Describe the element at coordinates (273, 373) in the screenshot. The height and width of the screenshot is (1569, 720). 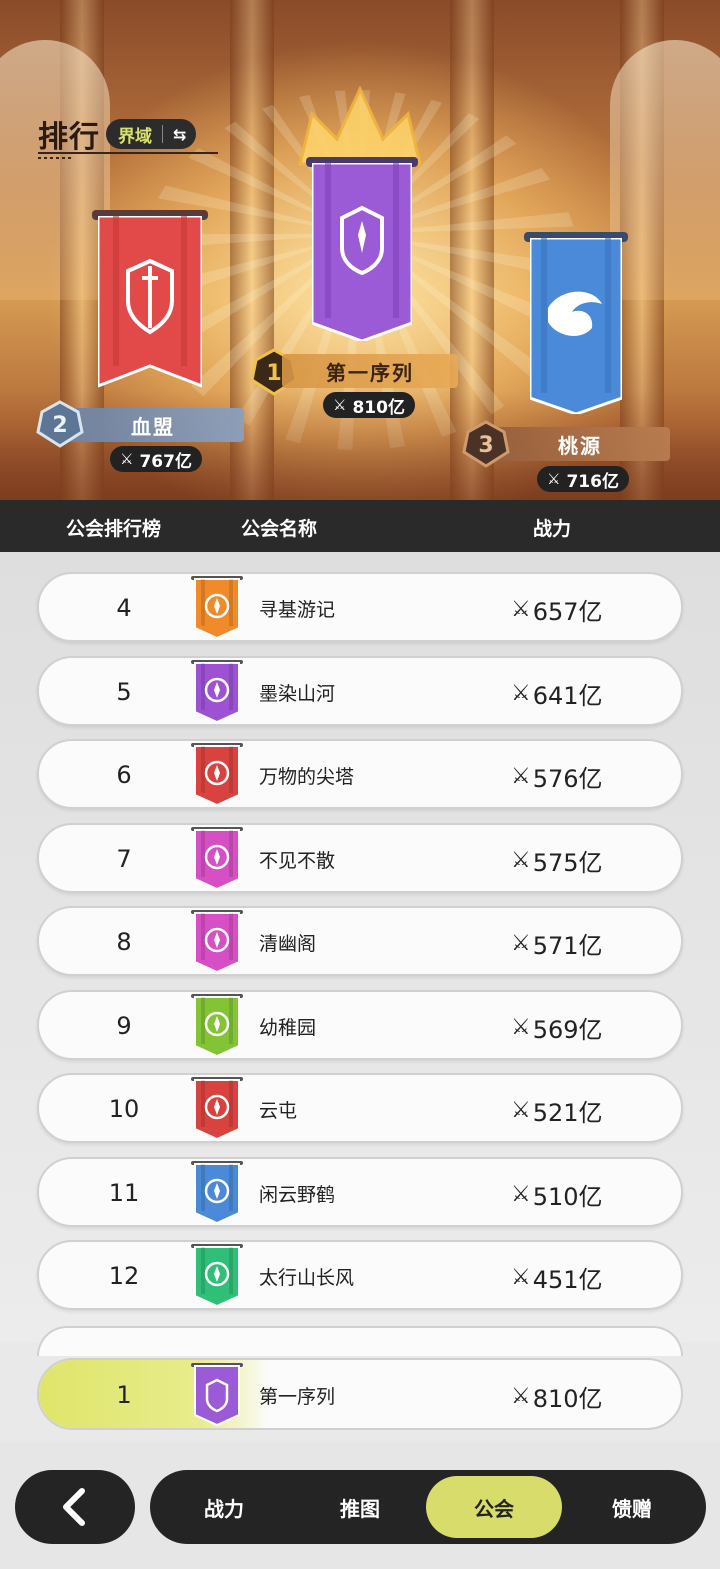
I see `svg-text: 1` at that location.